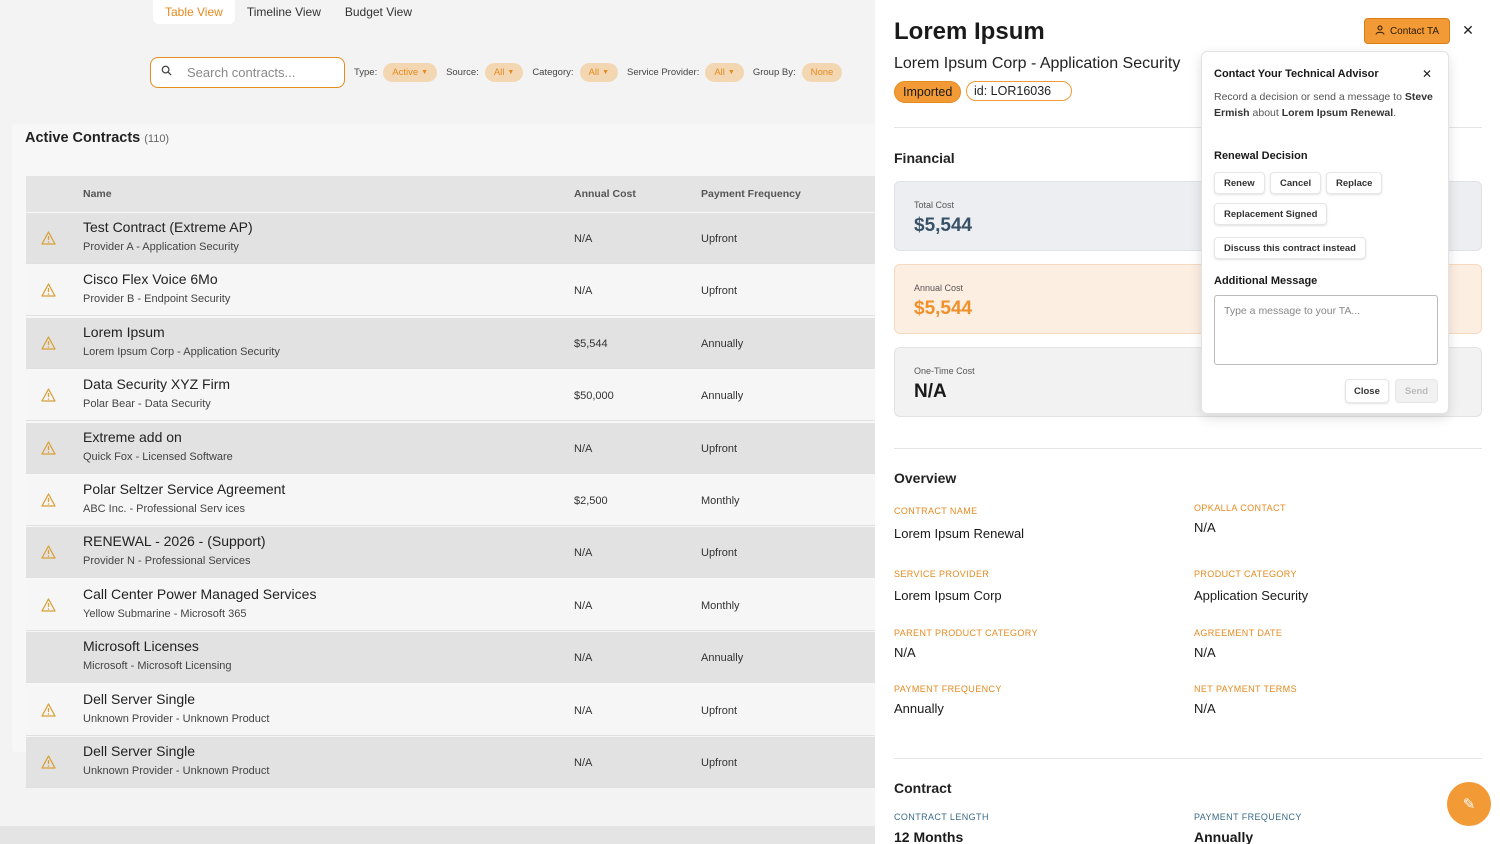 This screenshot has height=844, width=1500. What do you see at coordinates (167, 561) in the screenshot?
I see `contract-provider: Provider N - Professional Services` at bounding box center [167, 561].